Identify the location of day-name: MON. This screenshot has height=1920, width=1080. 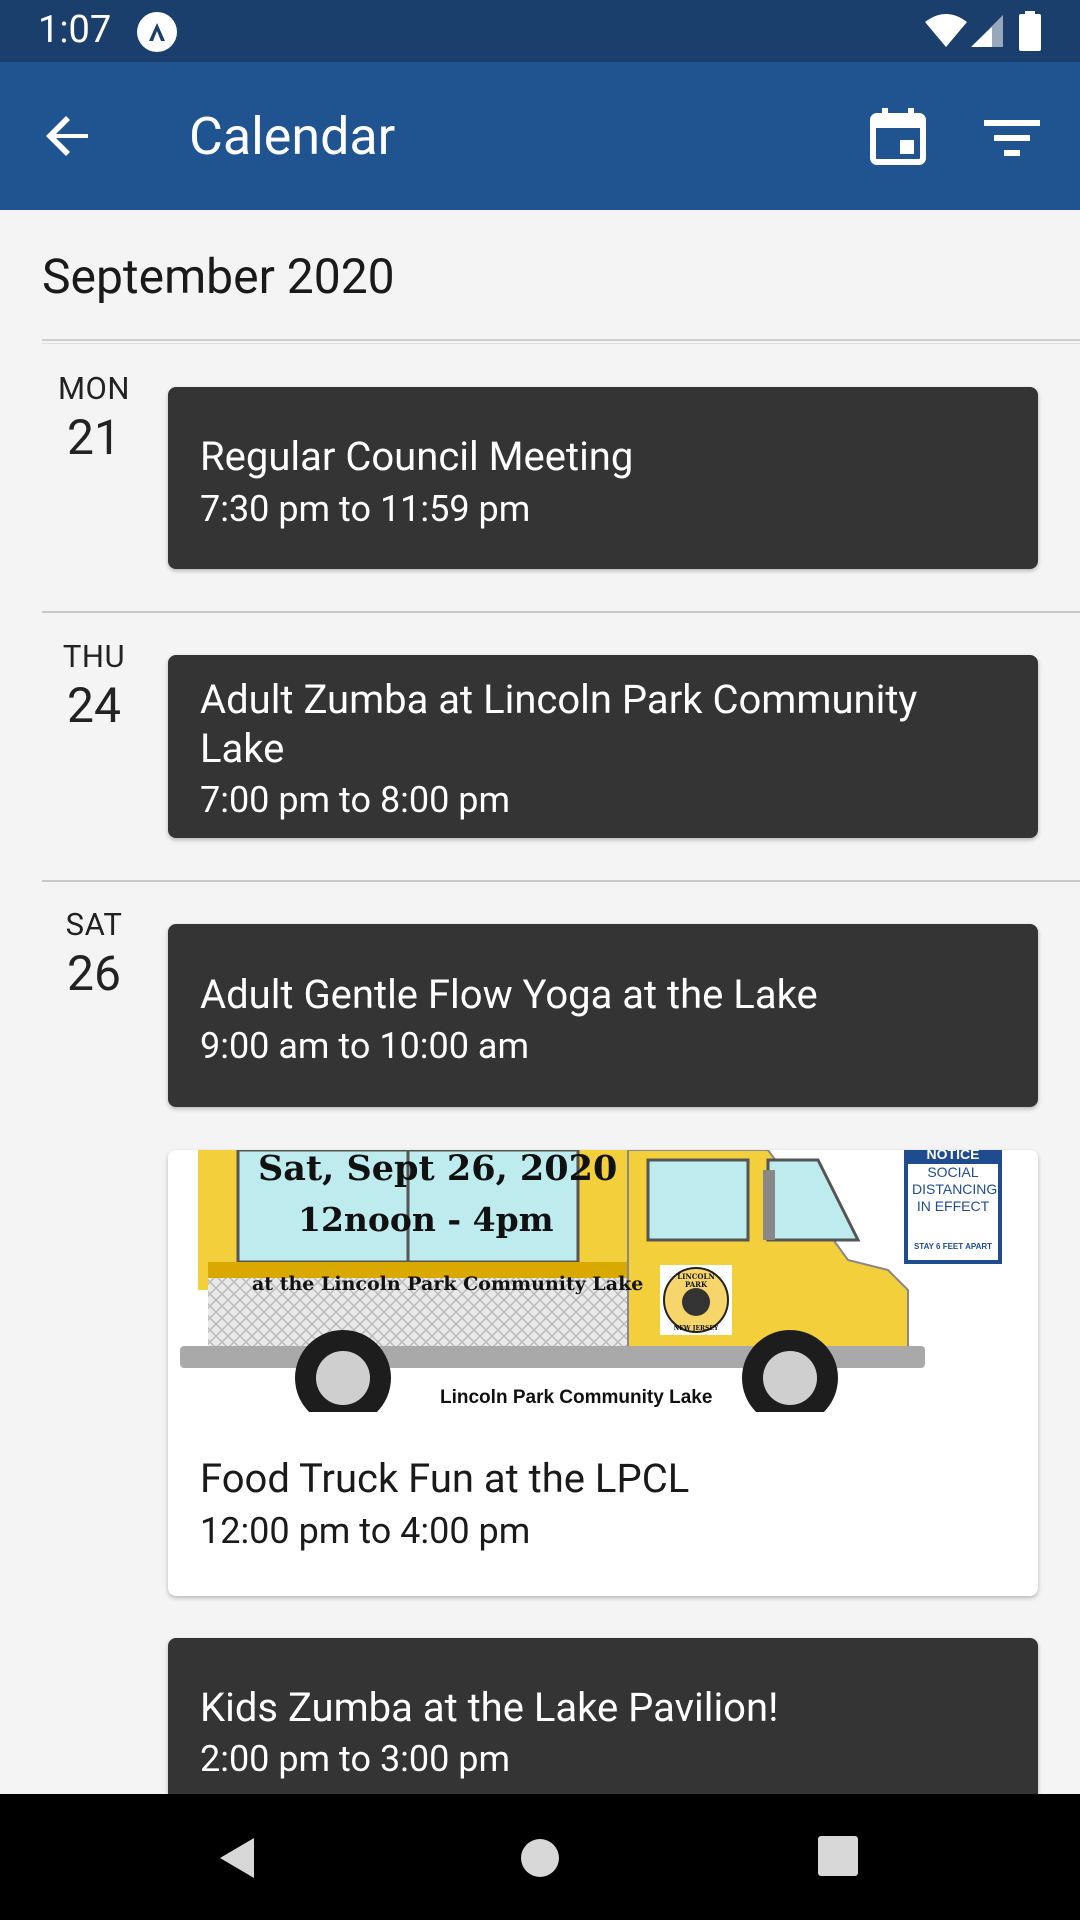
(93, 388).